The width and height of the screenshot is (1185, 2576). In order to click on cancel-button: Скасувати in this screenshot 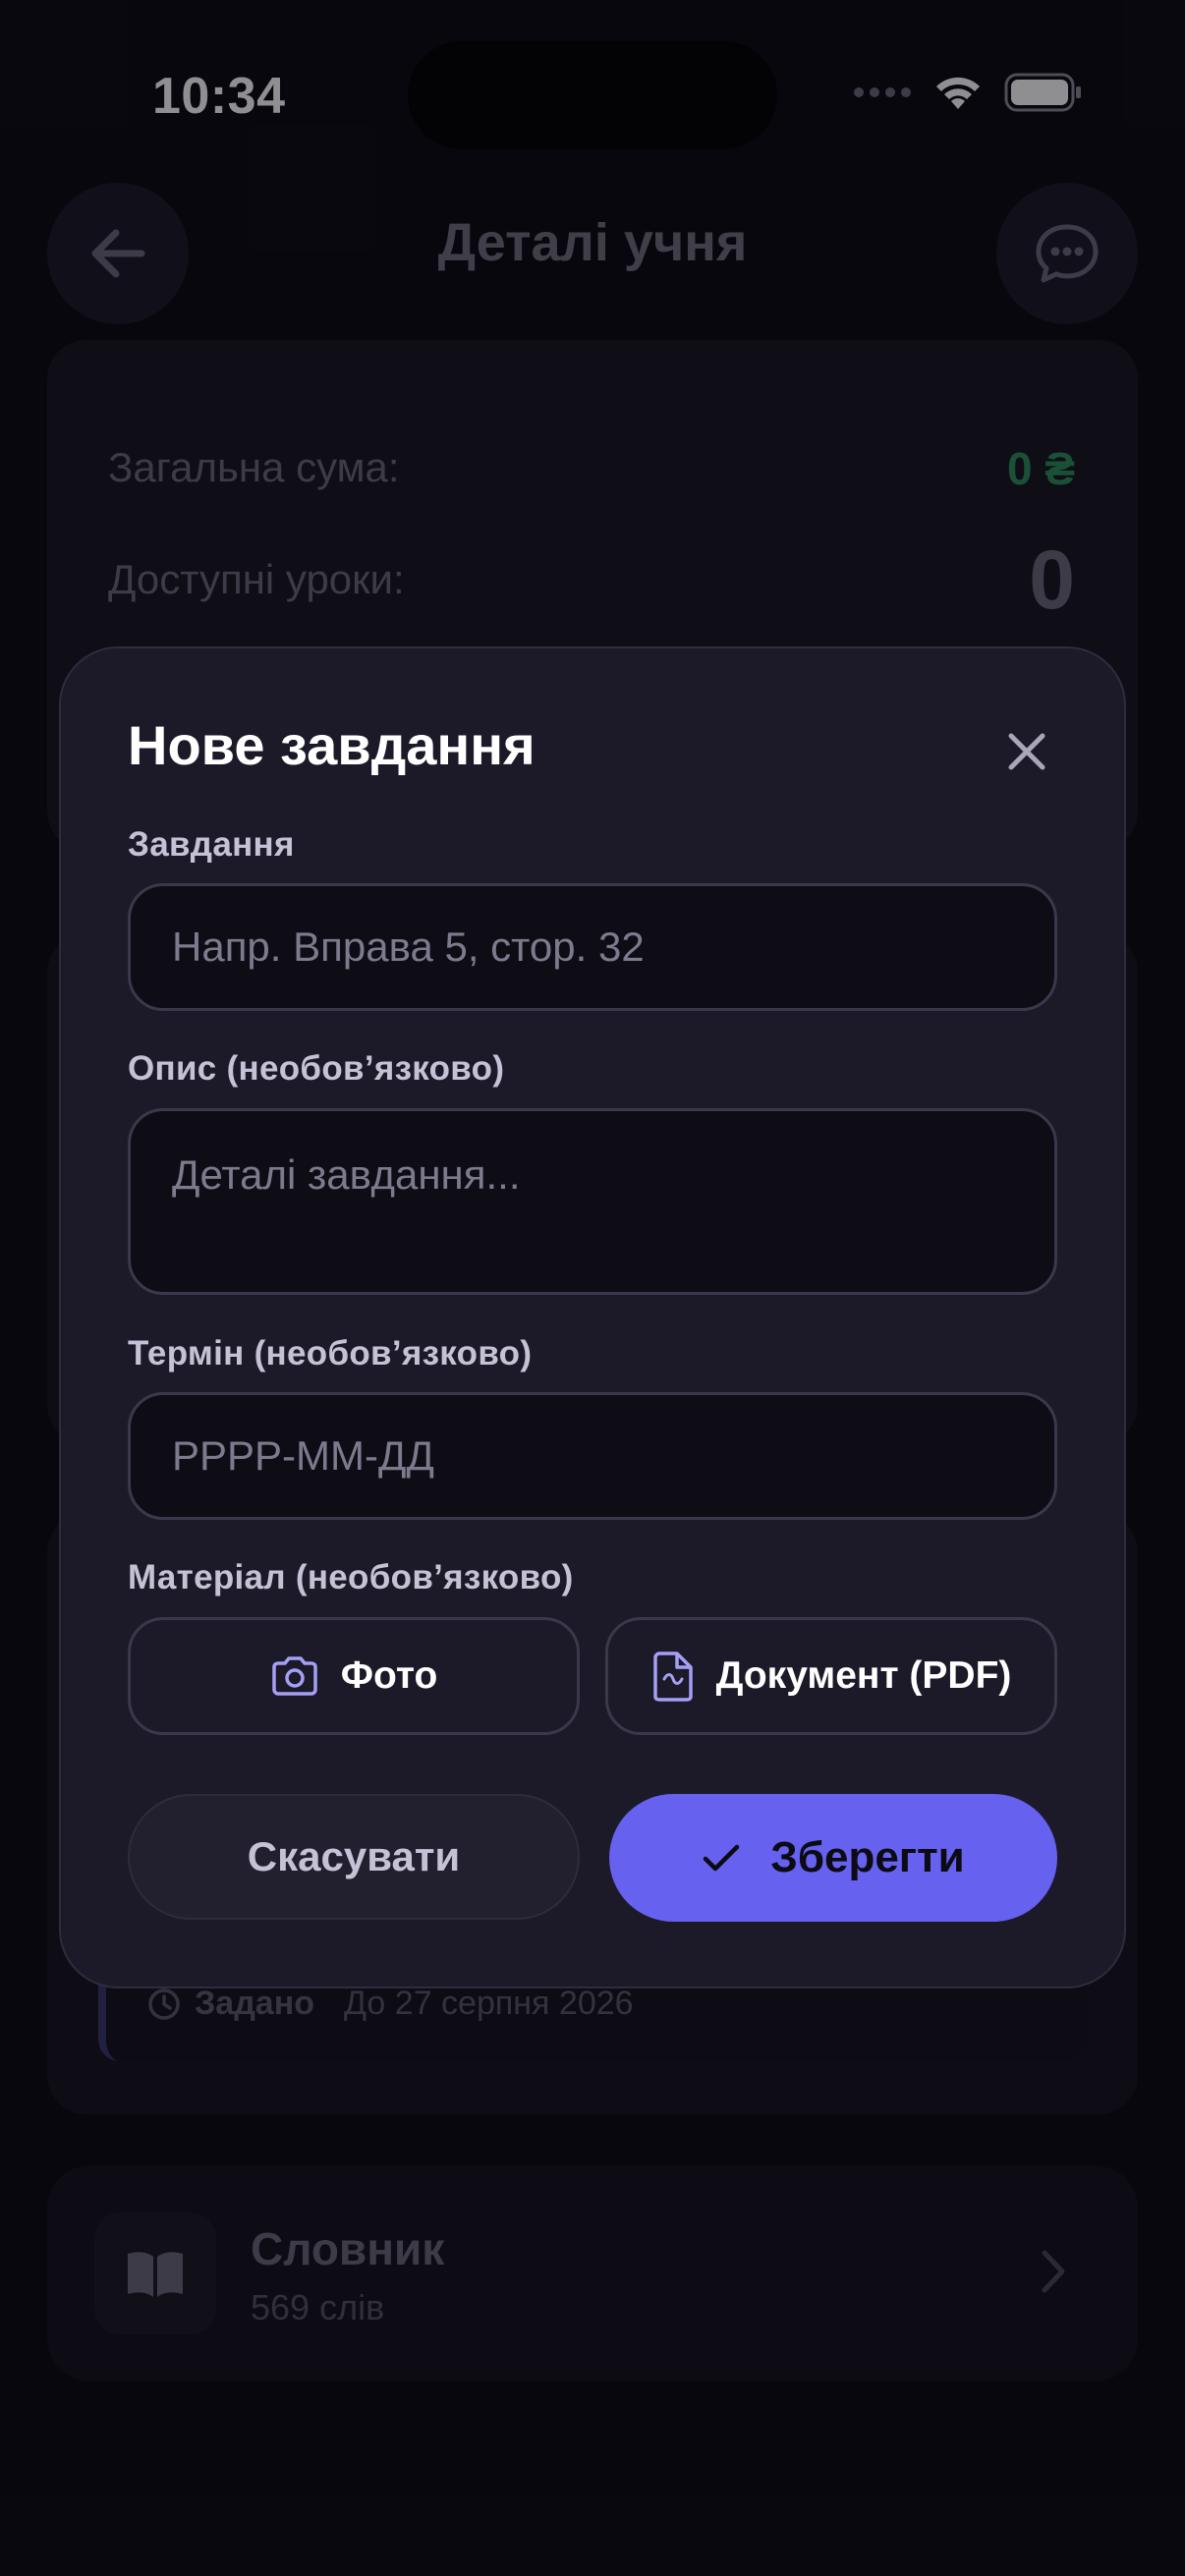, I will do `click(354, 1857)`.